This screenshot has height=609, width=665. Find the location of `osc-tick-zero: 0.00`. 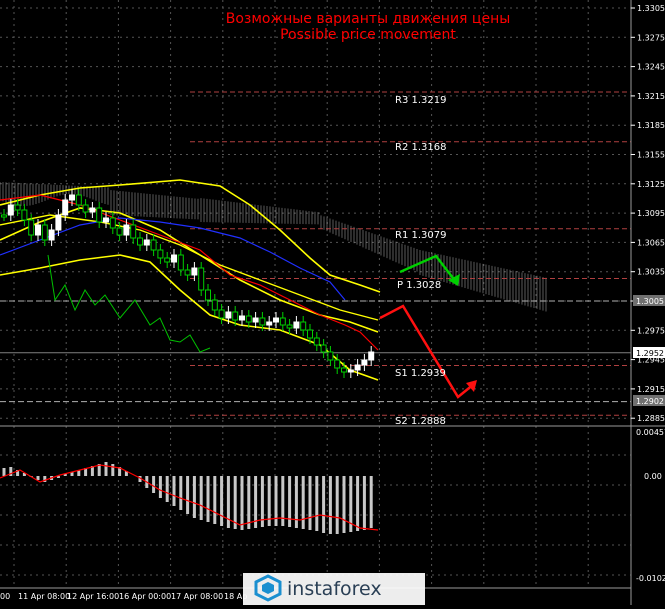

osc-tick-zero: 0.00 is located at coordinates (653, 476).